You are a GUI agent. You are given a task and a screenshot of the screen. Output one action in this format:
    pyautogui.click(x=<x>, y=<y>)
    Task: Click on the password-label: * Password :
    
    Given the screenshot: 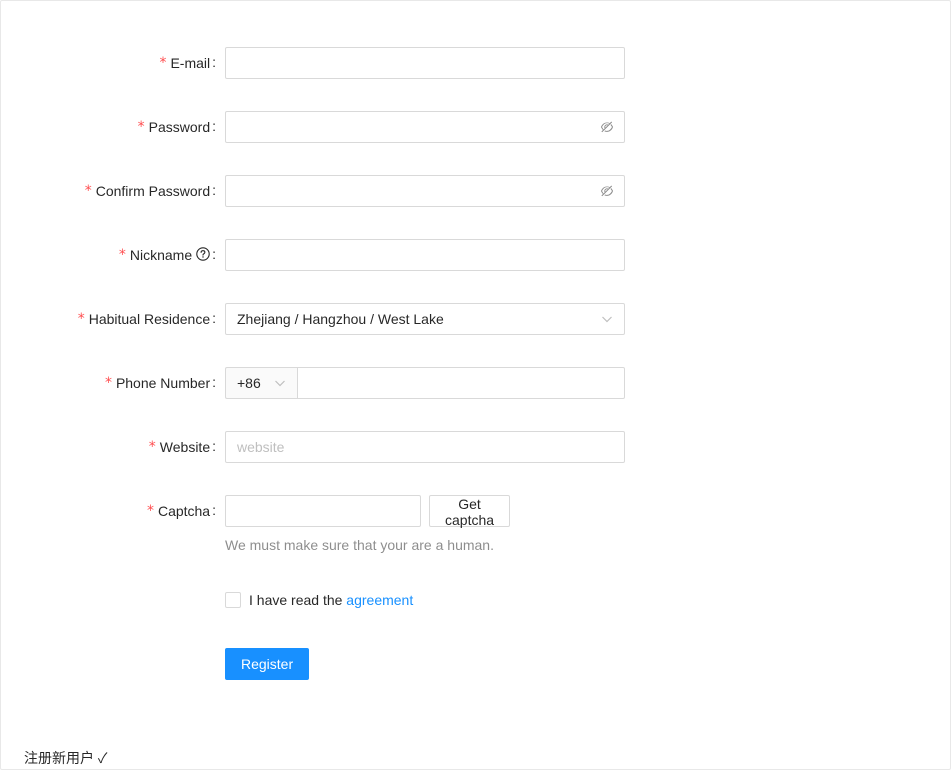 What is the action you would take?
    pyautogui.click(x=177, y=127)
    